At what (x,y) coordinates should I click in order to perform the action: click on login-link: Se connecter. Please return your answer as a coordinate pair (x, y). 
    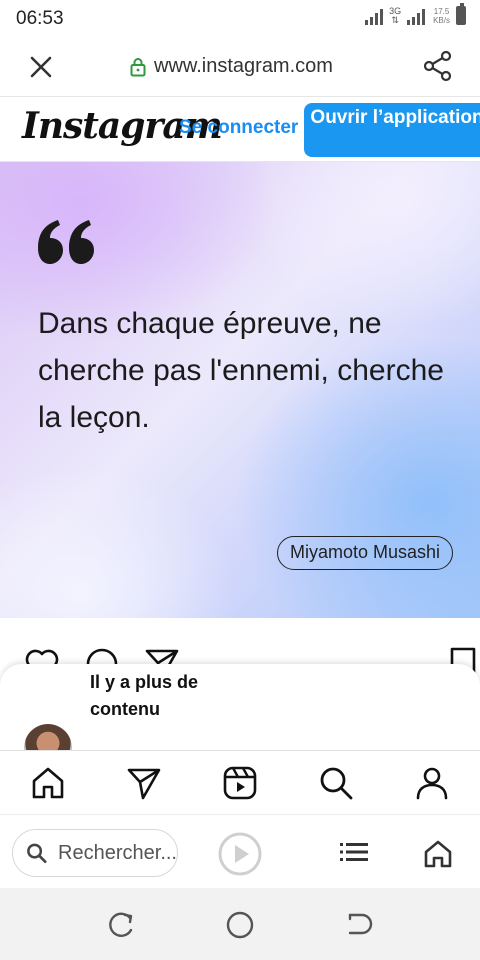
    Looking at the image, I should click on (238, 128).